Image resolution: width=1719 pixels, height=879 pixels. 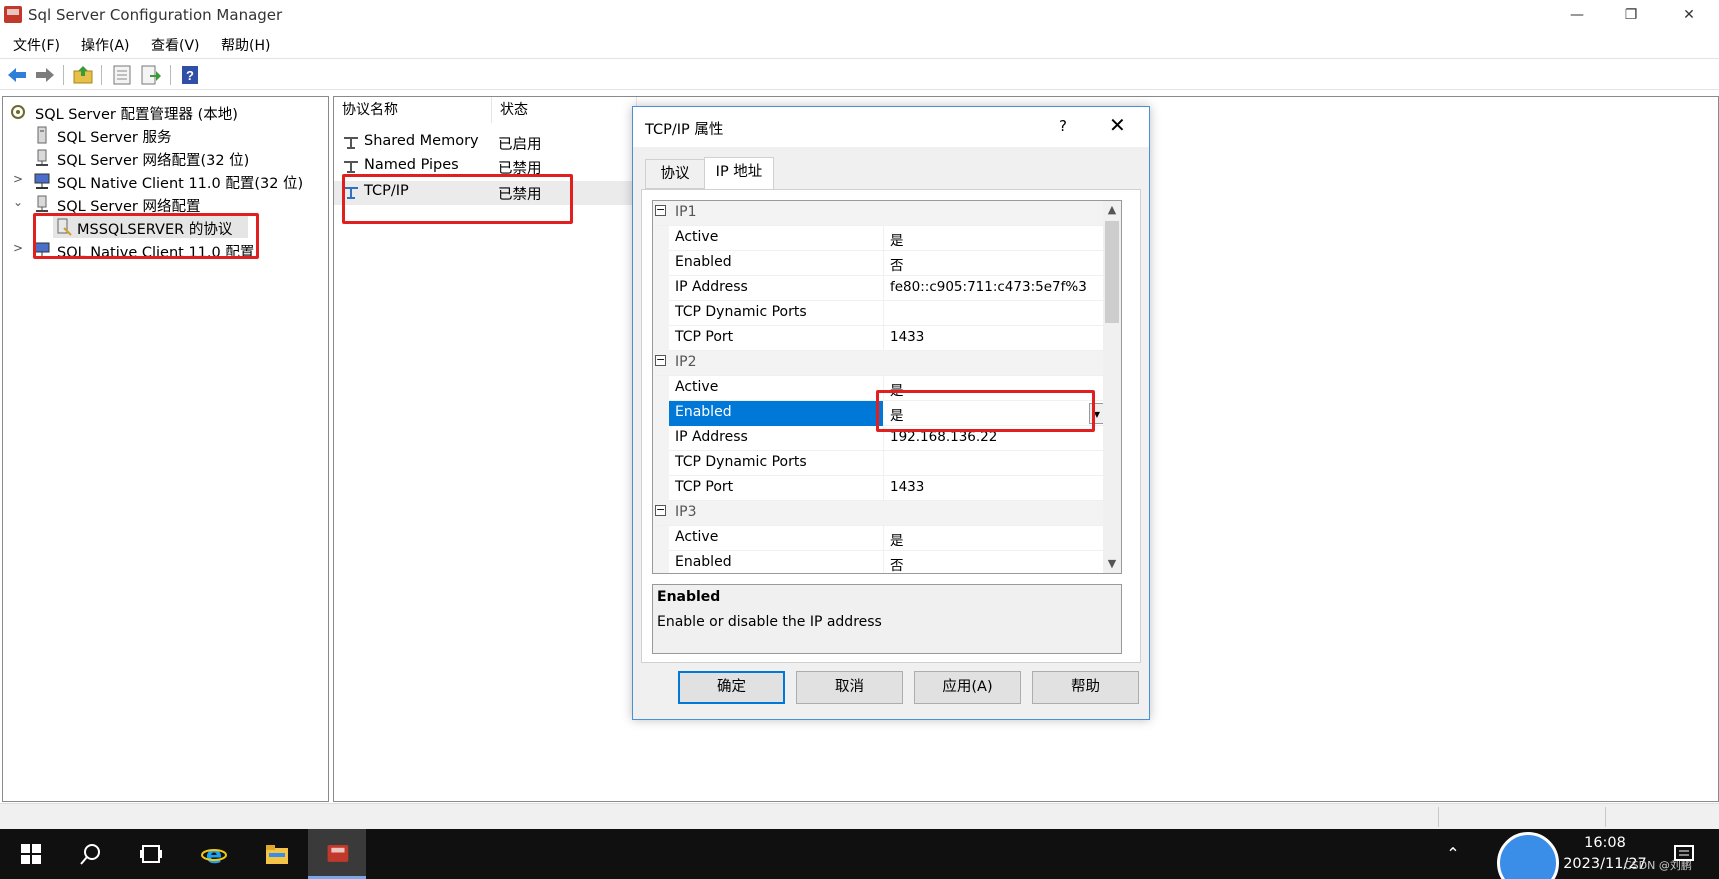 I want to click on close-icon: ✕, so click(x=1117, y=125).